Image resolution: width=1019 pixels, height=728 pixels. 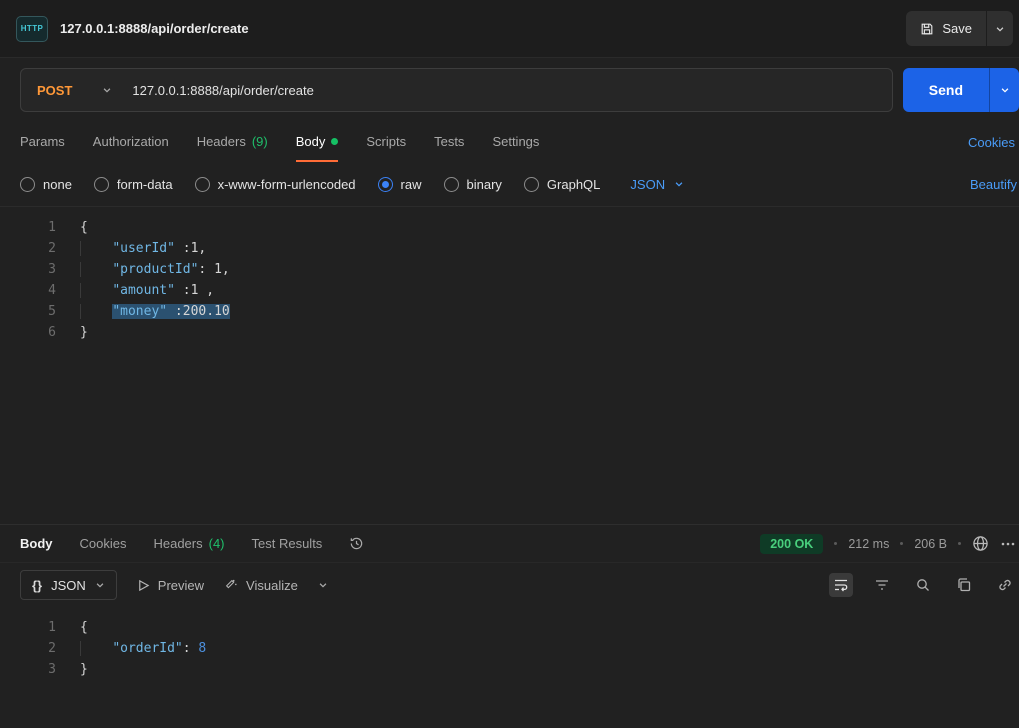 I want to click on request-title: 127.0.0.1:8888/api/order/create, so click(x=154, y=28).